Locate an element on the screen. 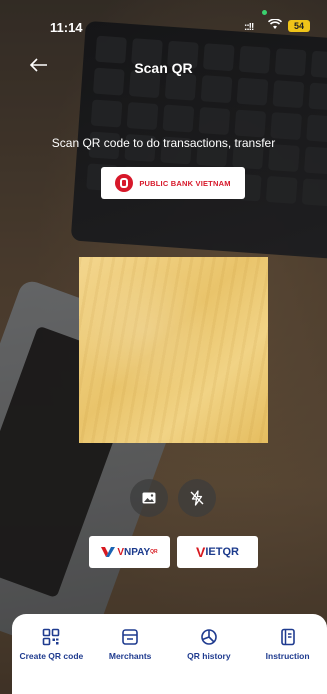 The image size is (327, 694). nav-instruction: Instruction is located at coordinates (287, 654).